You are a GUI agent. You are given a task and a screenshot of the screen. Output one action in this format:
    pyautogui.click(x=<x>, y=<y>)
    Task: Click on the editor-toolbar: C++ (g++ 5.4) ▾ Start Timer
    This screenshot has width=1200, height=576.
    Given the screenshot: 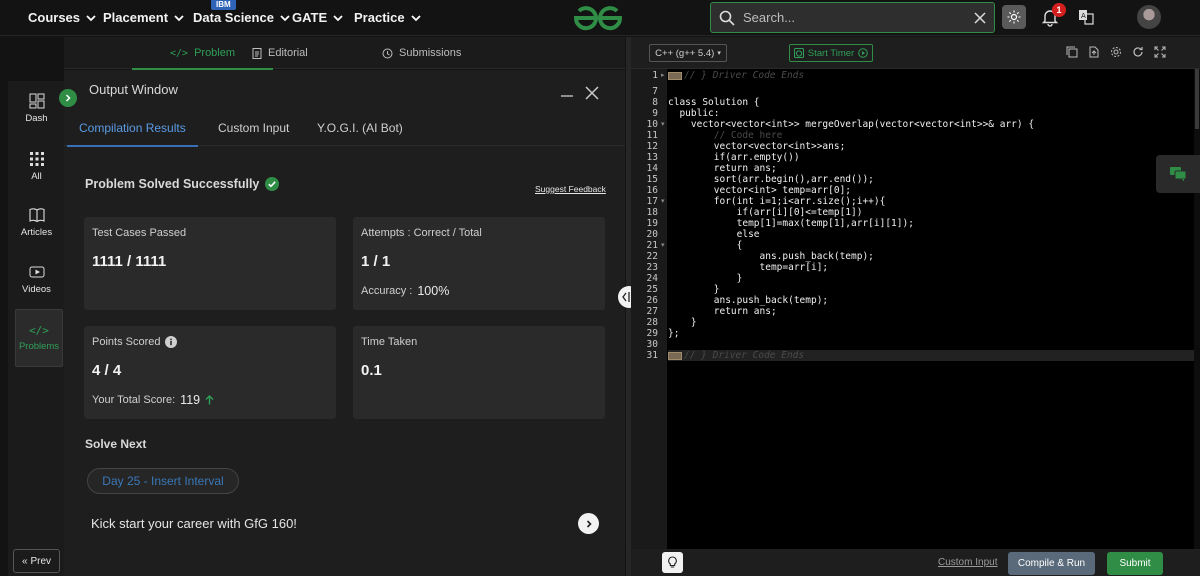 What is the action you would take?
    pyautogui.click(x=915, y=53)
    